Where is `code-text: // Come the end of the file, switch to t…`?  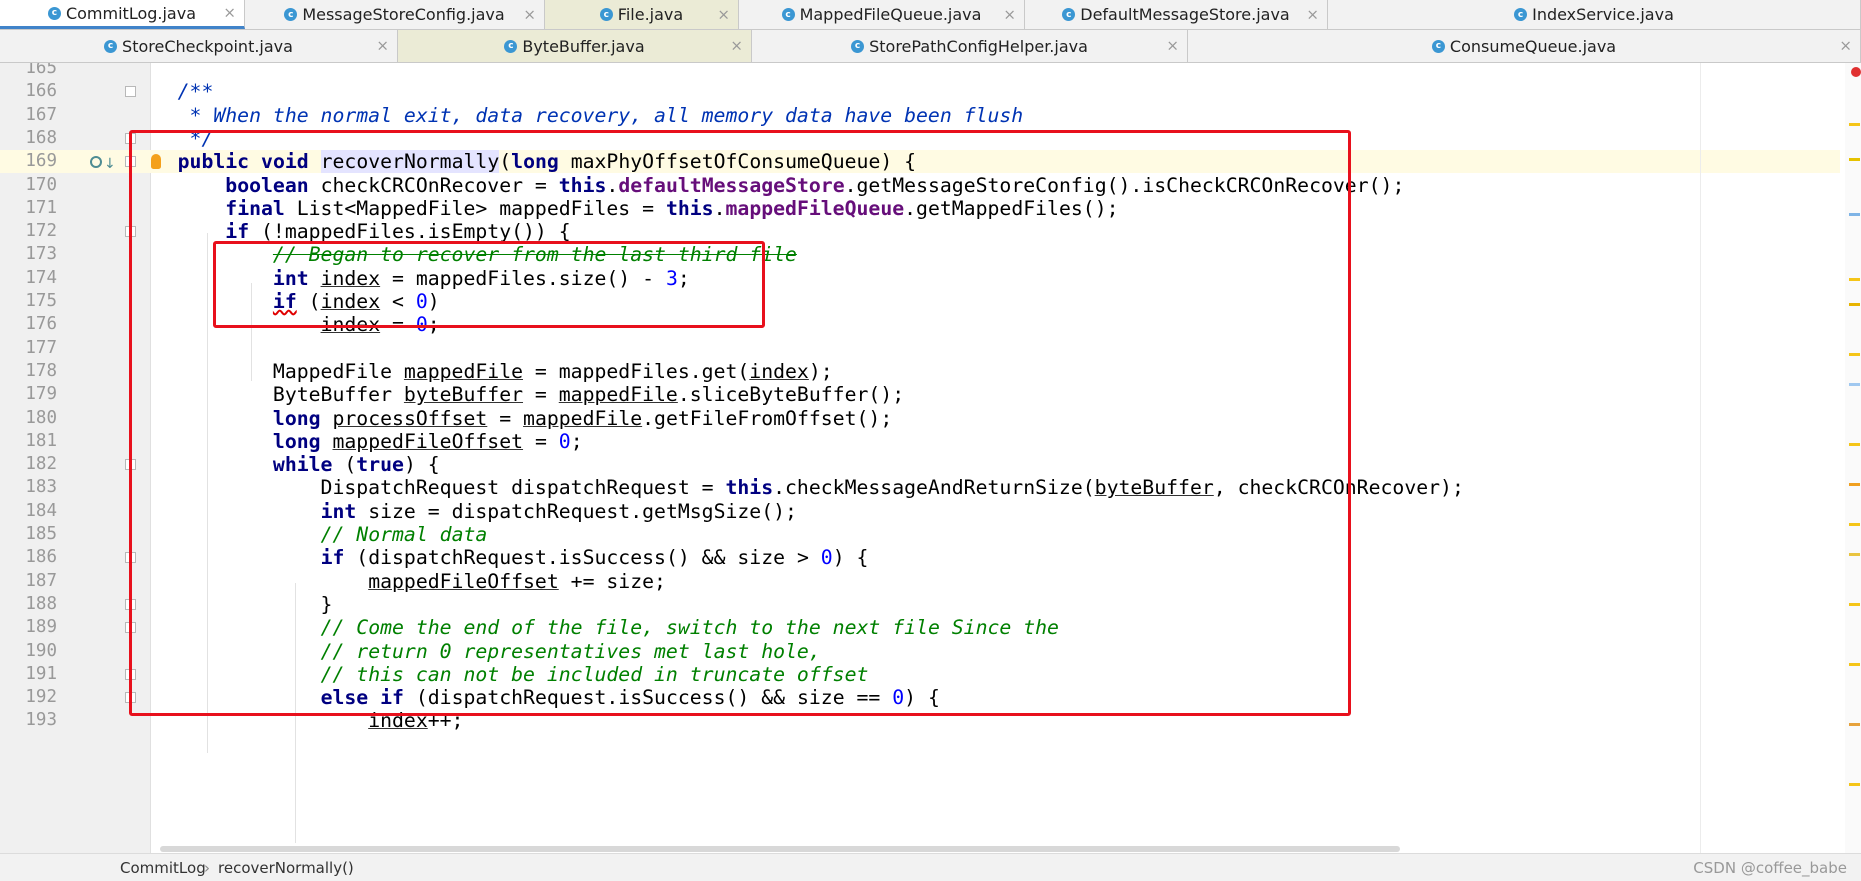 code-text: // Come the end of the file, switch to t… is located at coordinates (689, 628).